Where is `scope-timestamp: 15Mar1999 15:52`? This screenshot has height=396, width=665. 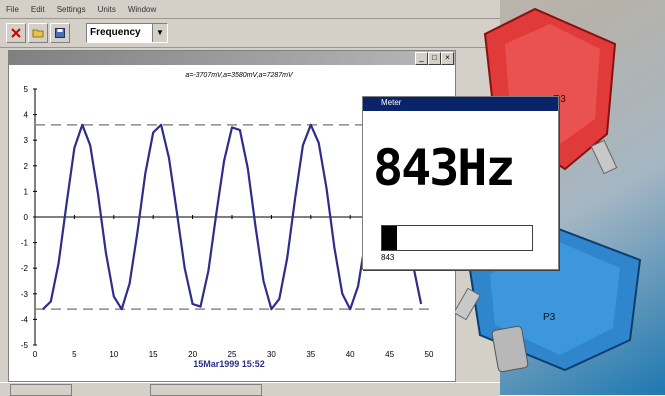
scope-timestamp: 15Mar1999 15:52 is located at coordinates (229, 364).